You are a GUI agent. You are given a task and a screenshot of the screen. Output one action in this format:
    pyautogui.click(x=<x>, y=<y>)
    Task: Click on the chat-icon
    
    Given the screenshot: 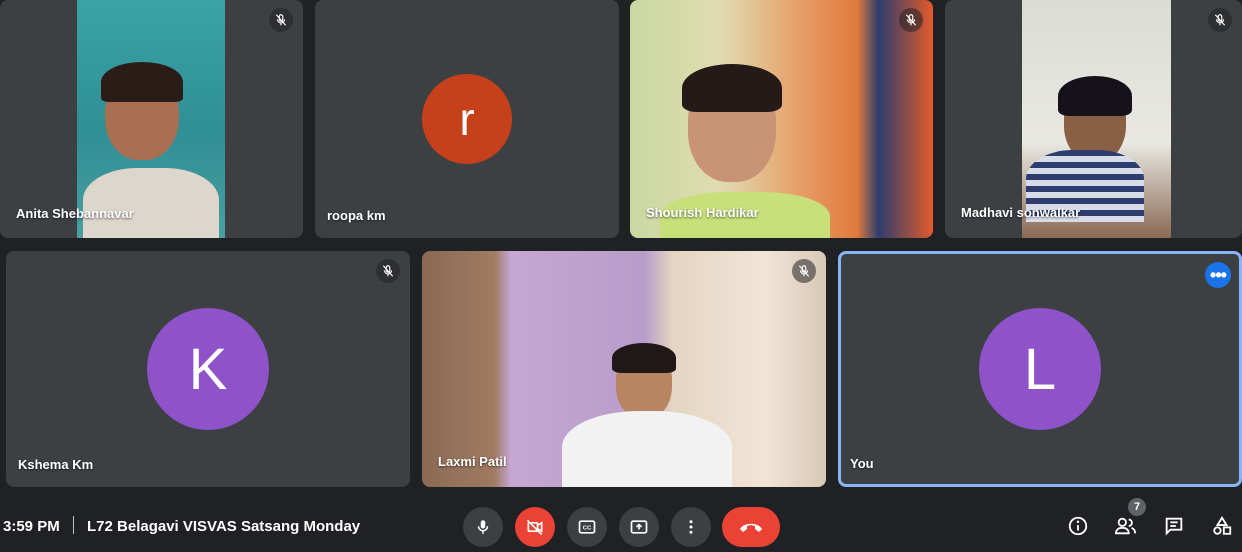 What is the action you would take?
    pyautogui.click(x=1174, y=526)
    